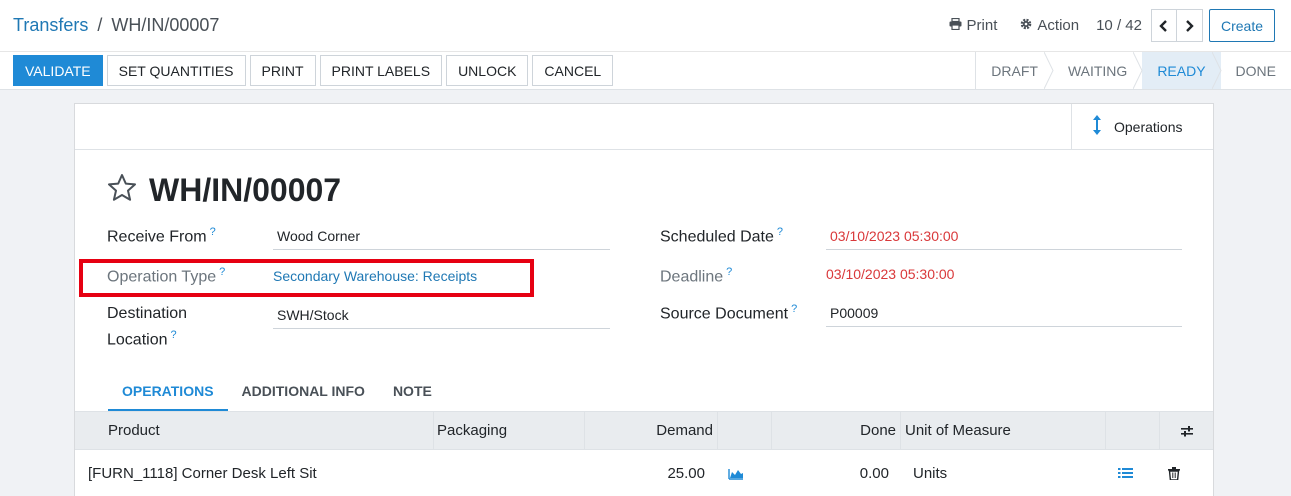  What do you see at coordinates (1097, 126) in the screenshot?
I see `arrows-v-icon` at bounding box center [1097, 126].